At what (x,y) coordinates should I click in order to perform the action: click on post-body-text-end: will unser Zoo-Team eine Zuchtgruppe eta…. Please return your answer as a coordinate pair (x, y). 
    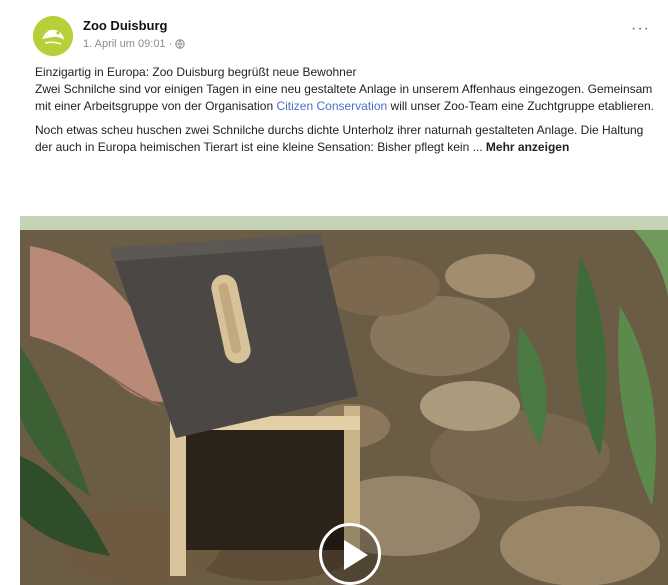
    Looking at the image, I should click on (520, 106).